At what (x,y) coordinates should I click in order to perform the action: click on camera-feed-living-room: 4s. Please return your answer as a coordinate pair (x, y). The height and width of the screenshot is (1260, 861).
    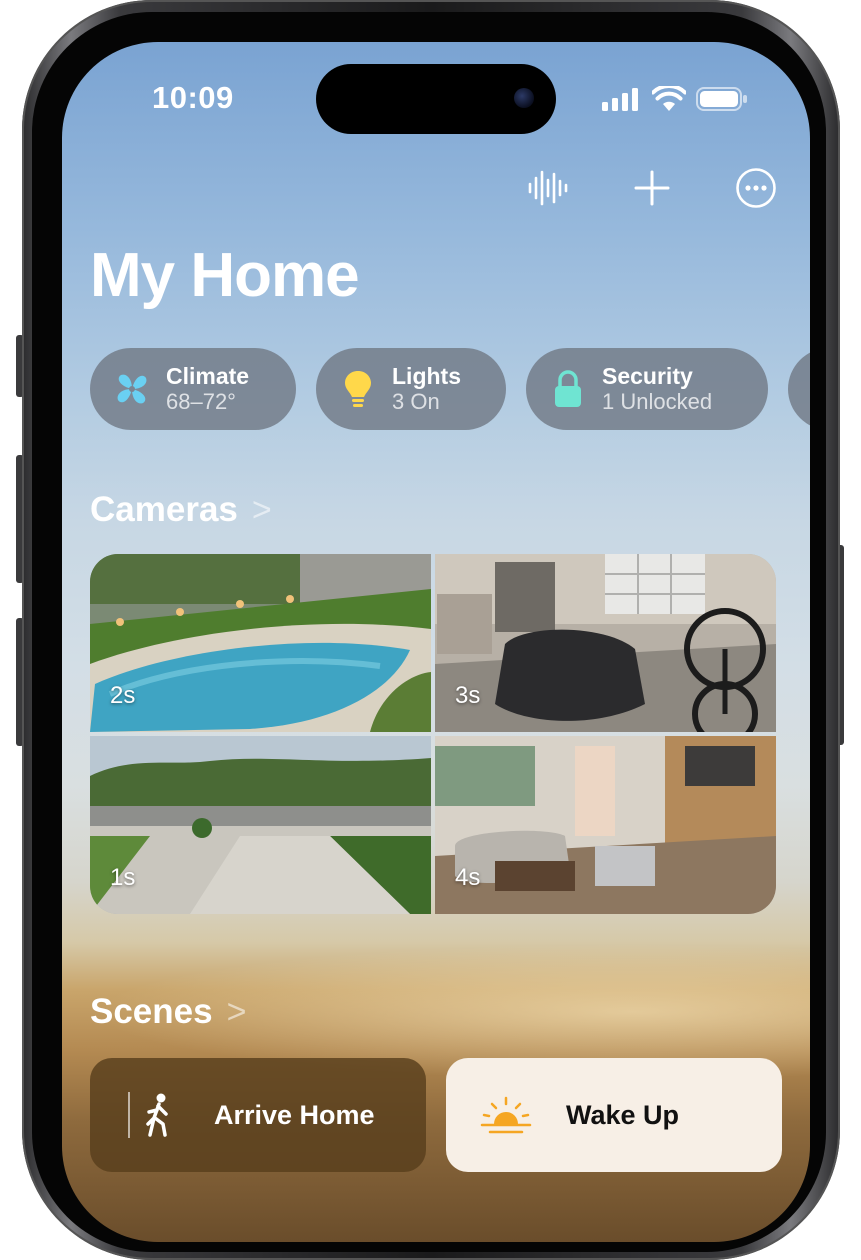
    Looking at the image, I should click on (605, 825).